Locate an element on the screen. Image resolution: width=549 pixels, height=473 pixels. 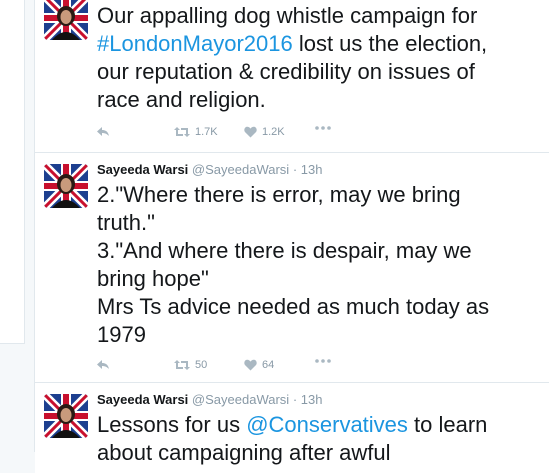
tweet-text-line: 2."Where there is error, may we bring is located at coordinates (279, 194).